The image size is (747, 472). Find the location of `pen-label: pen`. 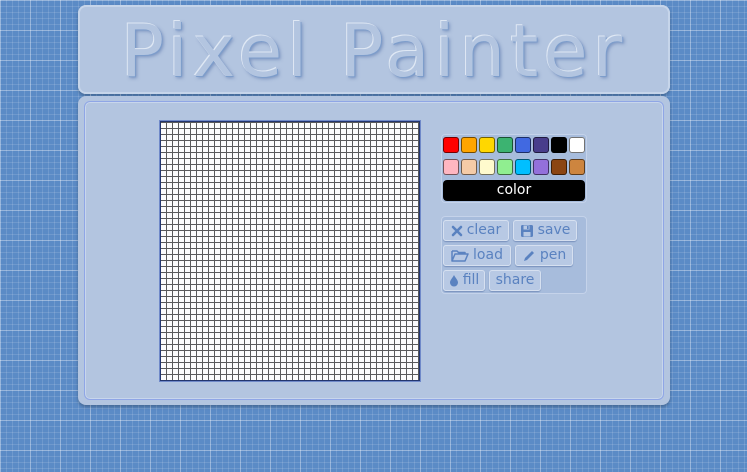

pen-label: pen is located at coordinates (553, 255).